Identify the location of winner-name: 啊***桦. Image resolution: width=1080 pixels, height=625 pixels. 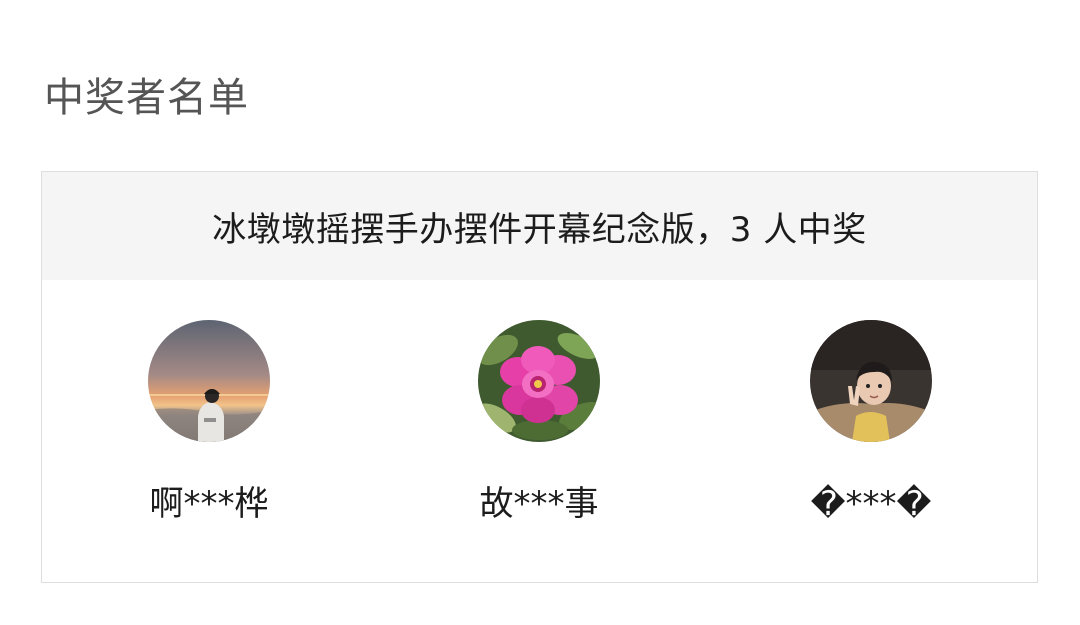
(209, 504).